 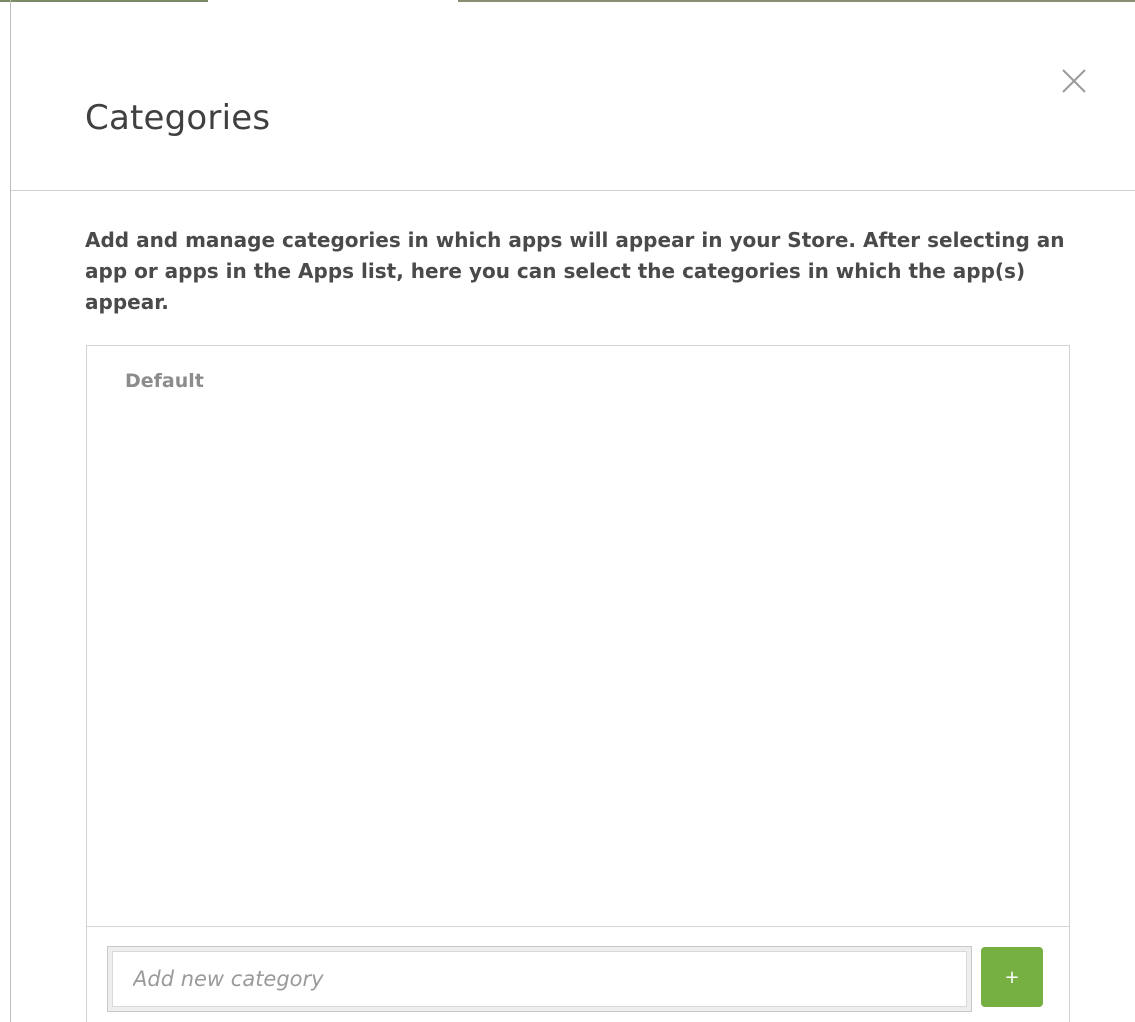 I want to click on dialog-title: Categories, so click(x=178, y=118).